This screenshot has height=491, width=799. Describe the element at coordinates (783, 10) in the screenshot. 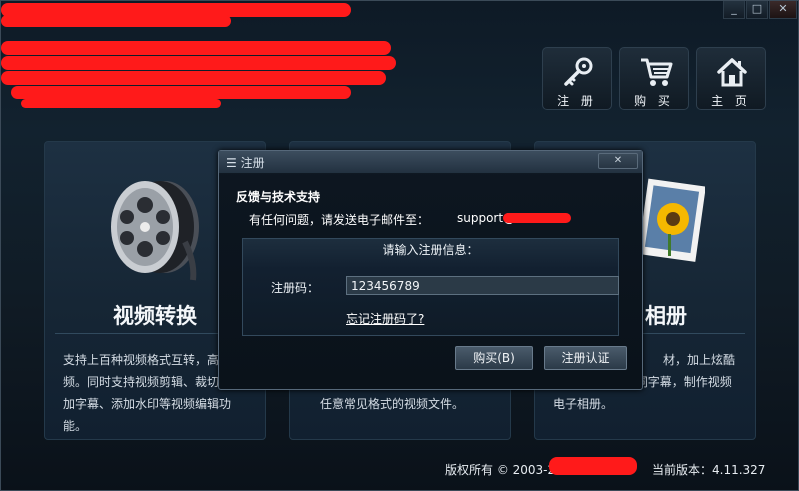

I see `close-button: ✕` at that location.